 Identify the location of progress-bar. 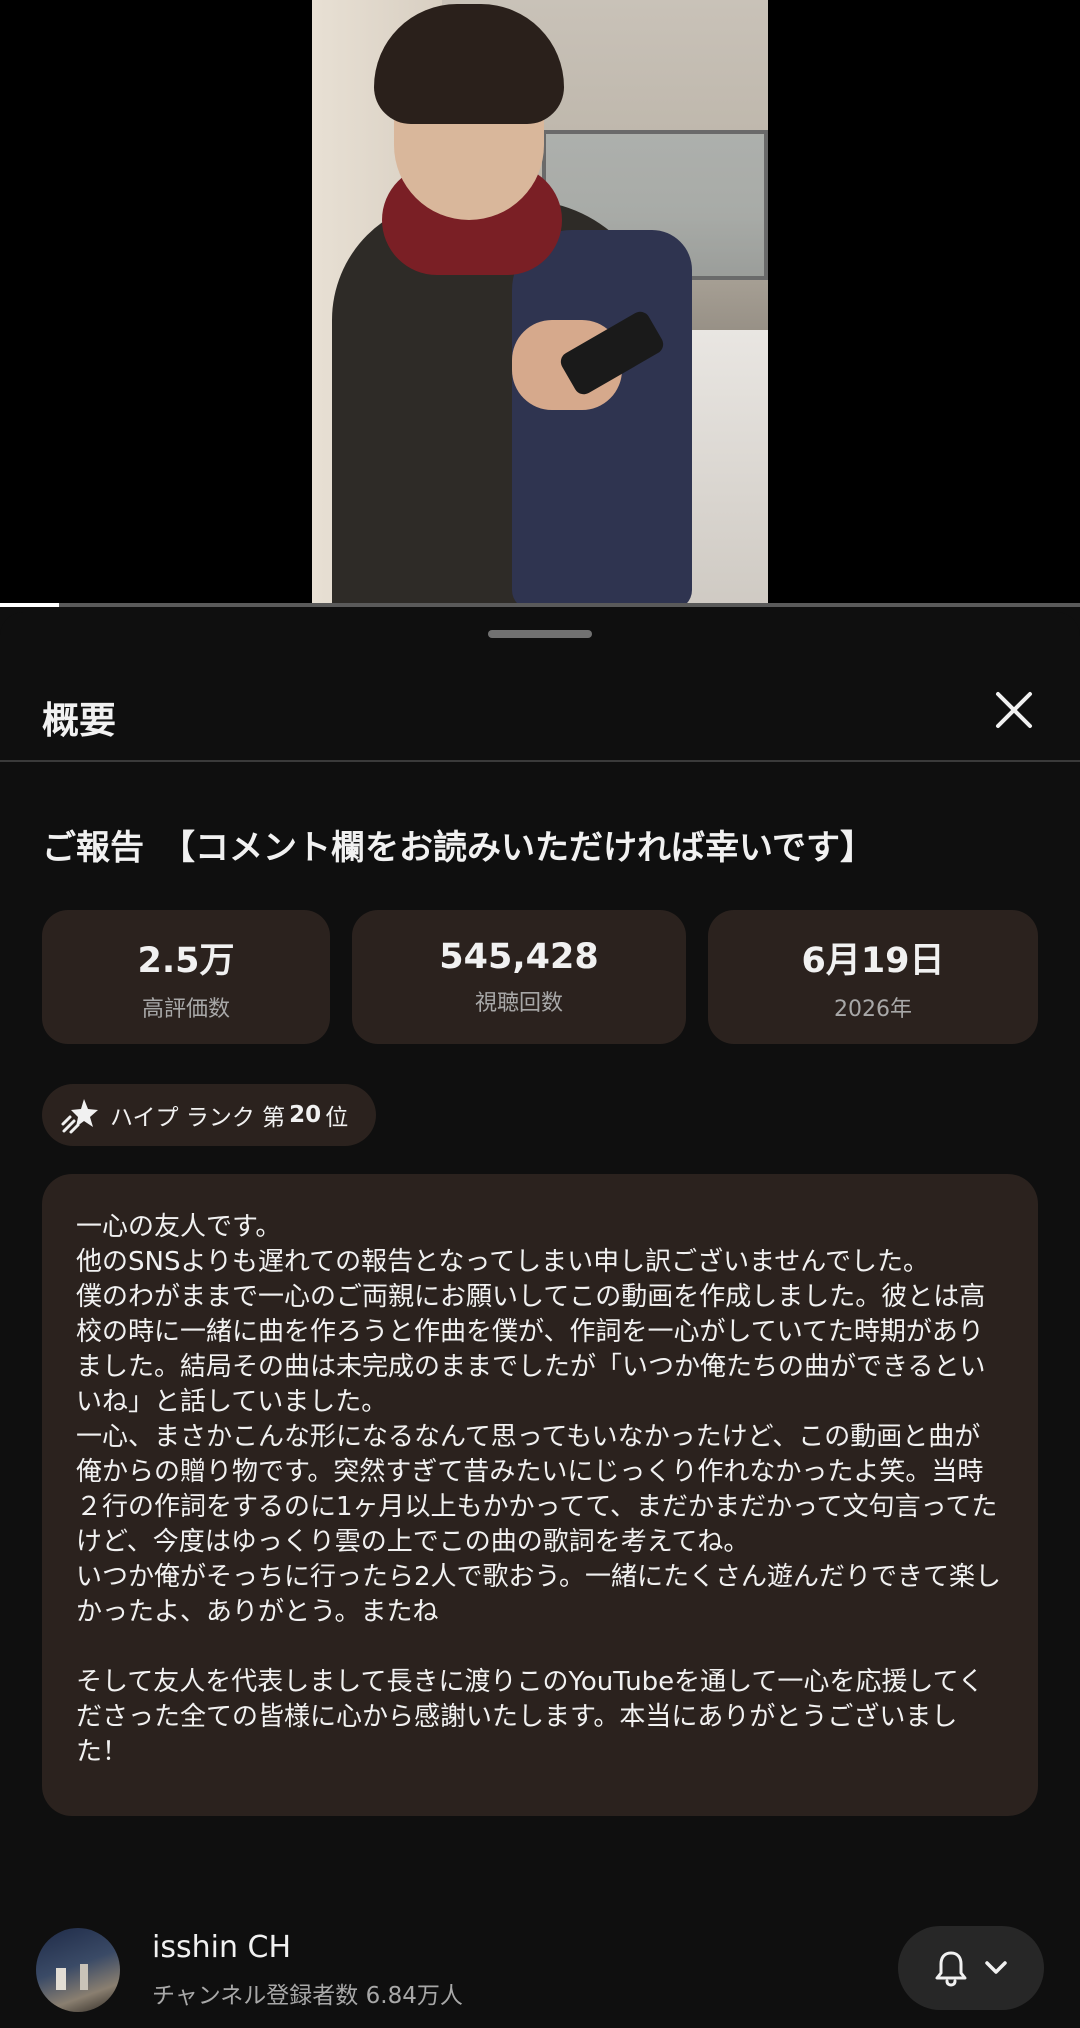
(540, 605).